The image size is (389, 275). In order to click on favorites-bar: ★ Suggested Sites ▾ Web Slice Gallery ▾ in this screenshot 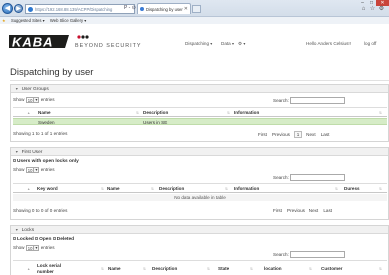, I will do `click(194, 20)`.